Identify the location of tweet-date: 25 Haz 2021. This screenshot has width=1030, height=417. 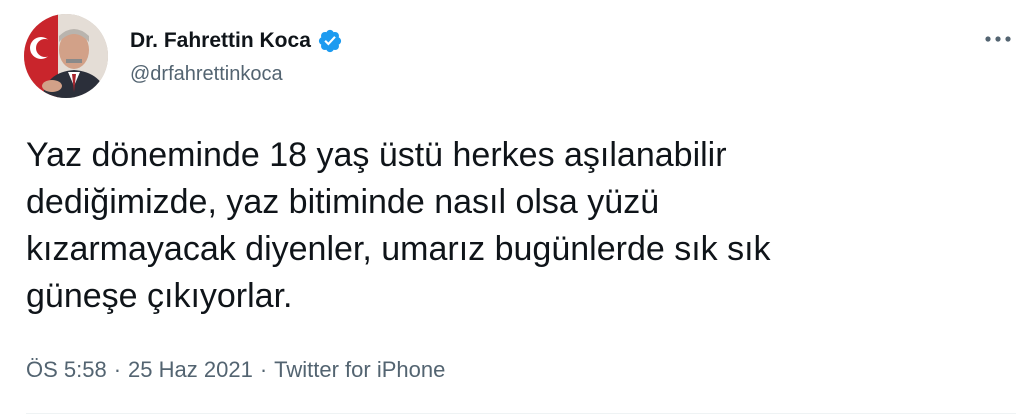
(190, 370).